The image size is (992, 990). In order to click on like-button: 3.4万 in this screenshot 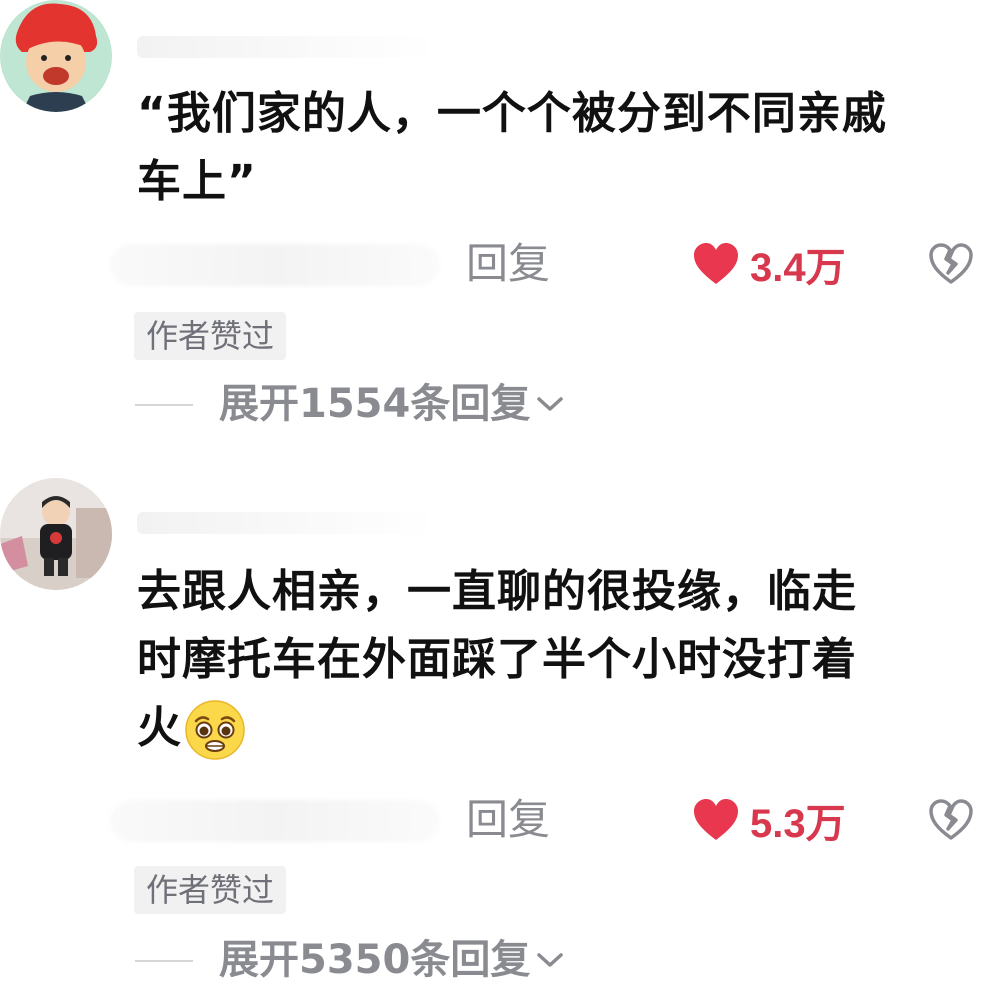, I will do `click(769, 264)`.